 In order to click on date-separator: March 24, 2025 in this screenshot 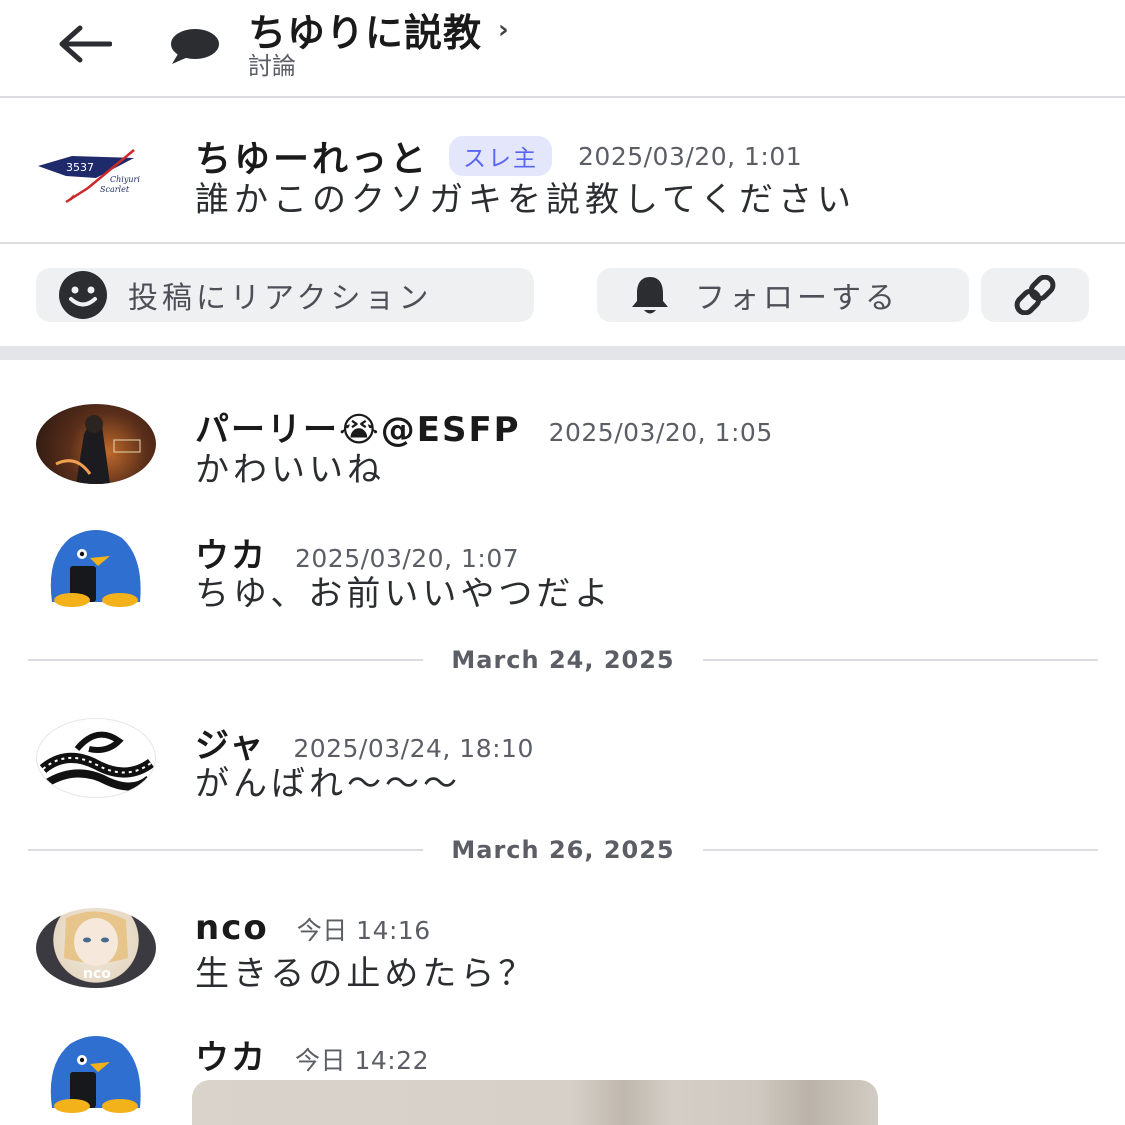, I will do `click(563, 660)`.